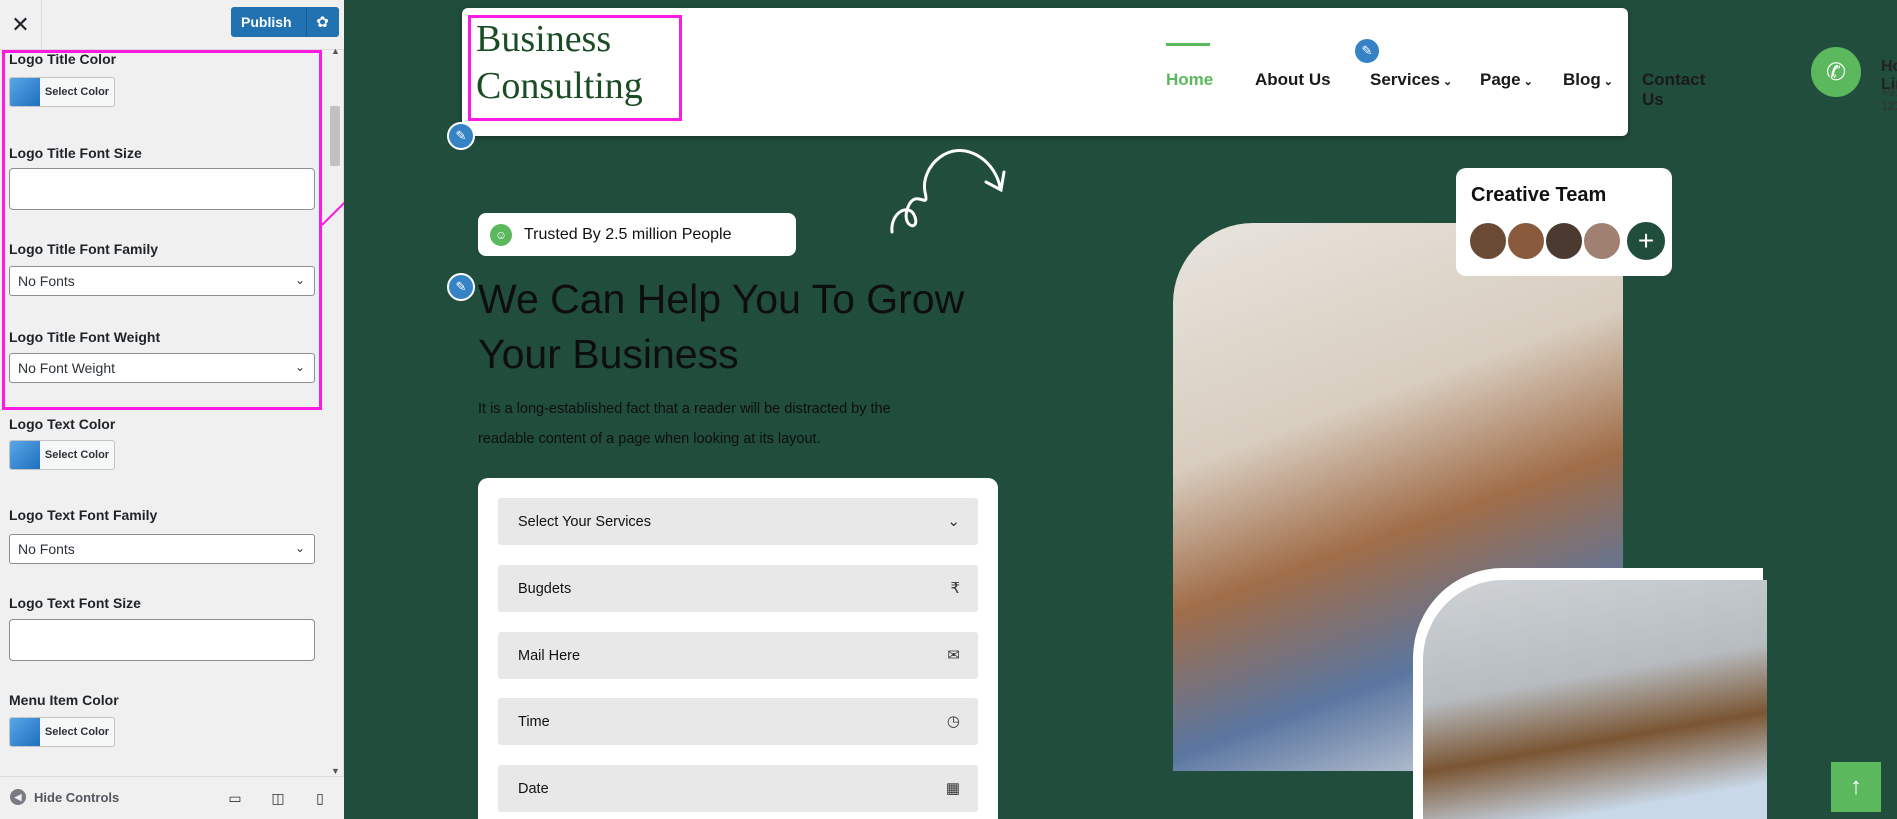 Image resolution: width=1897 pixels, height=819 pixels. I want to click on hide-controls-button: ◀ Hide Controls, so click(64, 797).